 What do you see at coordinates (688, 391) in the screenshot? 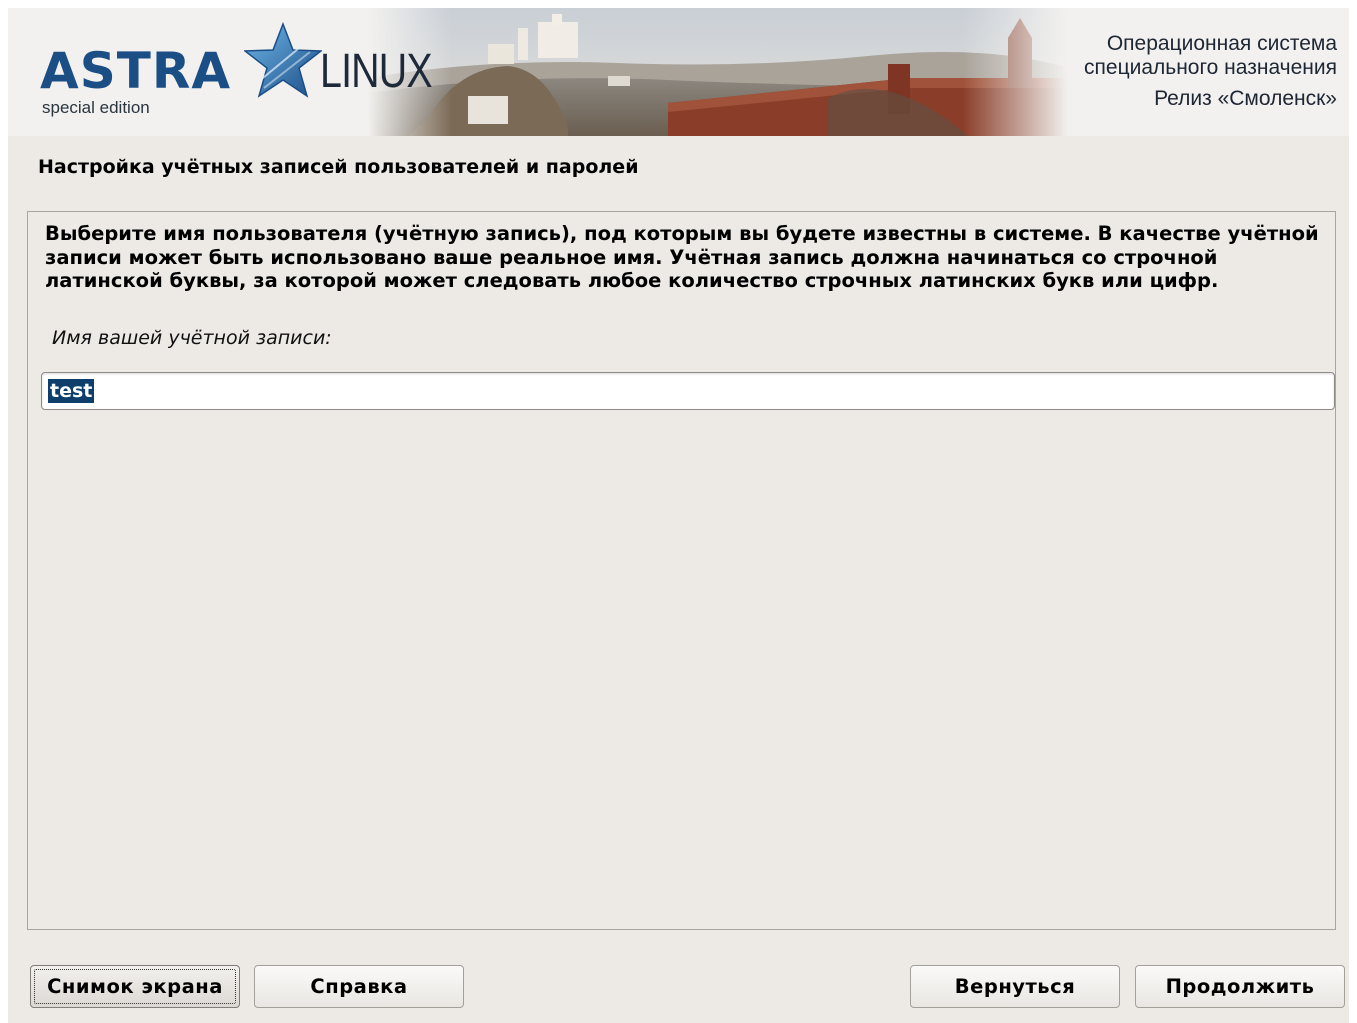
I see `username-input: test` at bounding box center [688, 391].